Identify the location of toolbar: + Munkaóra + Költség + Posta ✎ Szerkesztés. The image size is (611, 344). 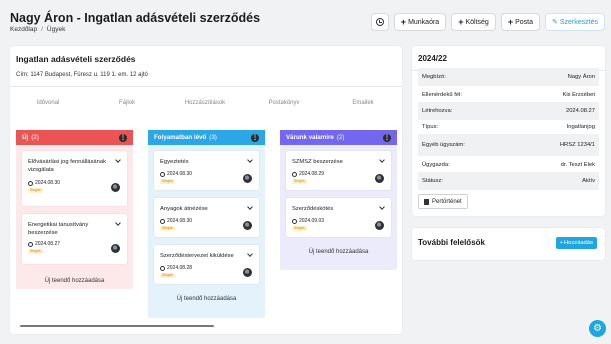
(487, 22).